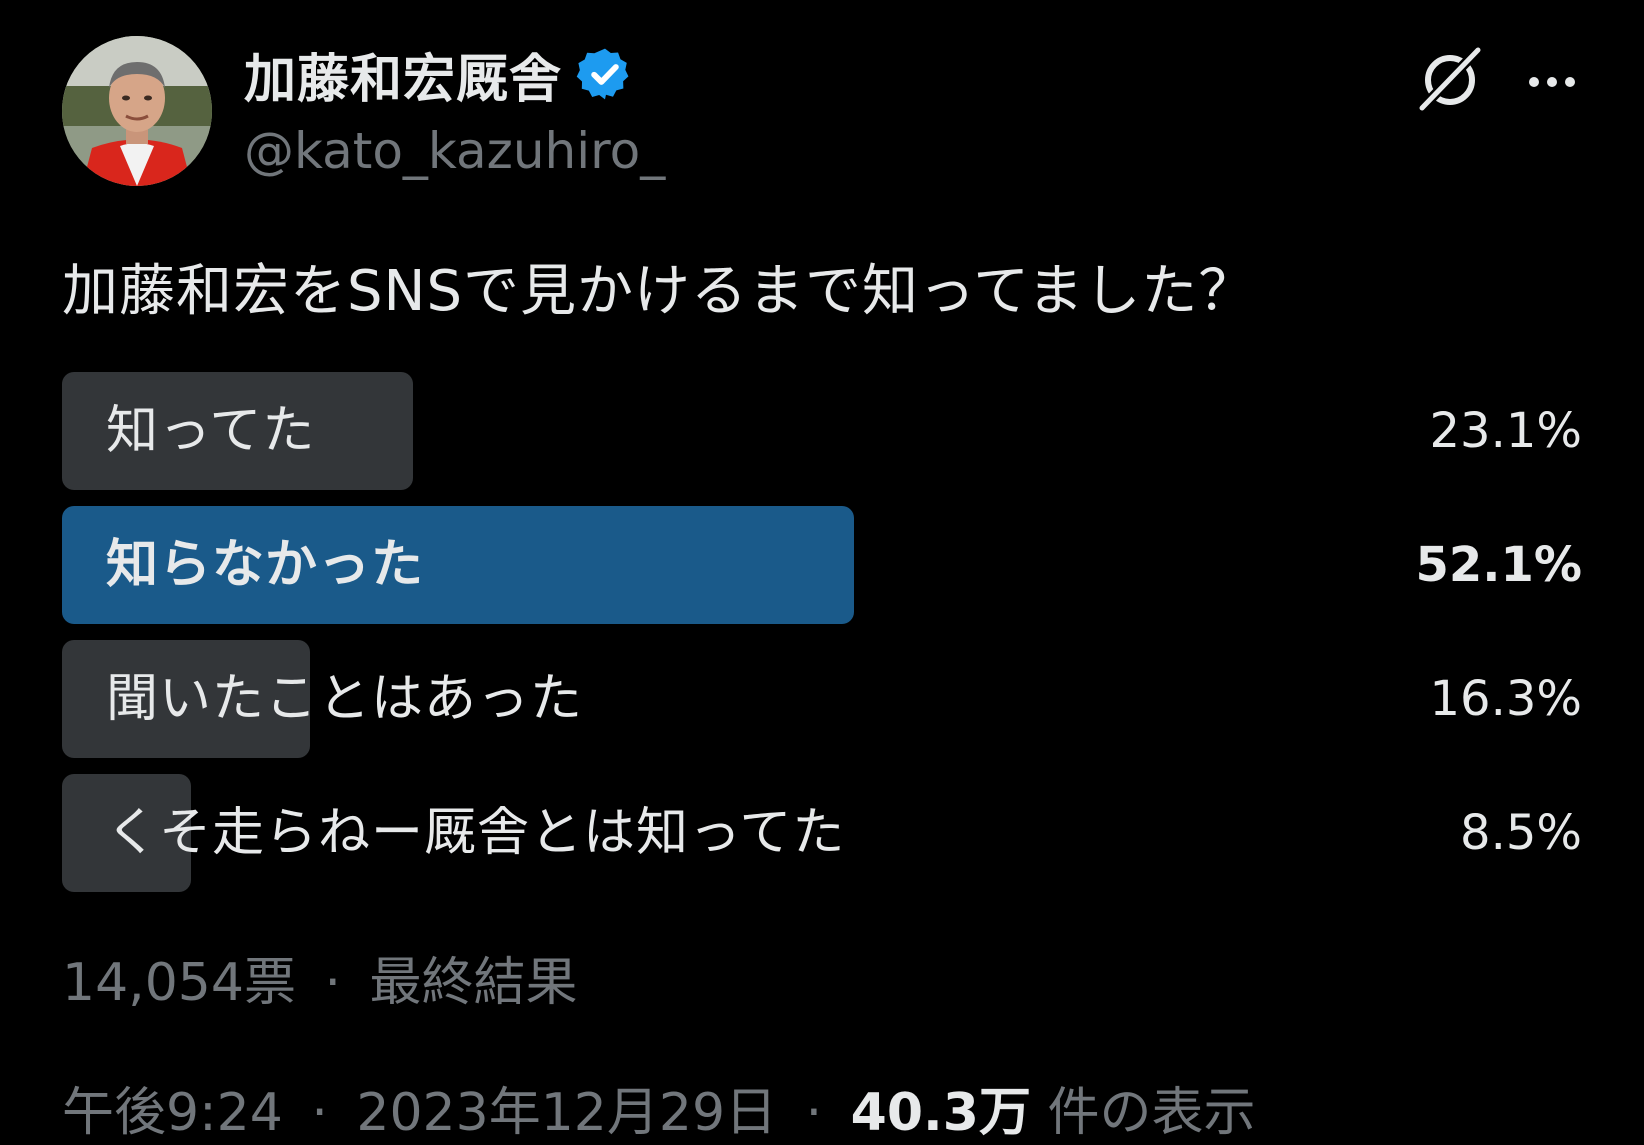 The height and width of the screenshot is (1145, 1644). What do you see at coordinates (602, 74) in the screenshot?
I see `verified-badge-icon` at bounding box center [602, 74].